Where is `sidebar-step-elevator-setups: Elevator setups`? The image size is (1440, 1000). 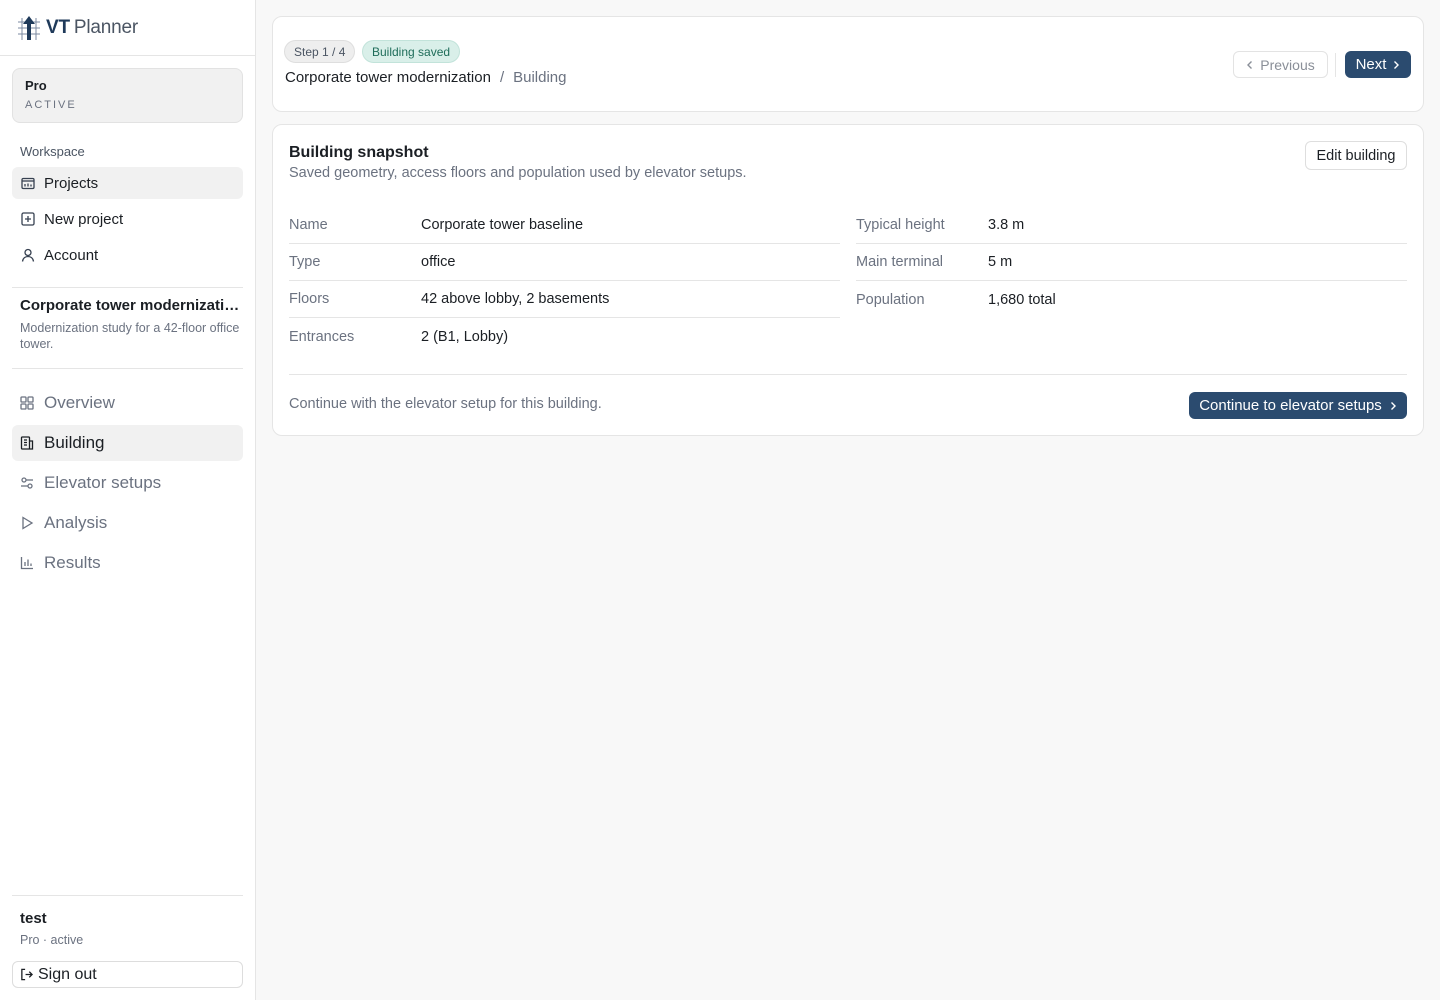
sidebar-step-elevator-setups: Elevator setups is located at coordinates (127, 483).